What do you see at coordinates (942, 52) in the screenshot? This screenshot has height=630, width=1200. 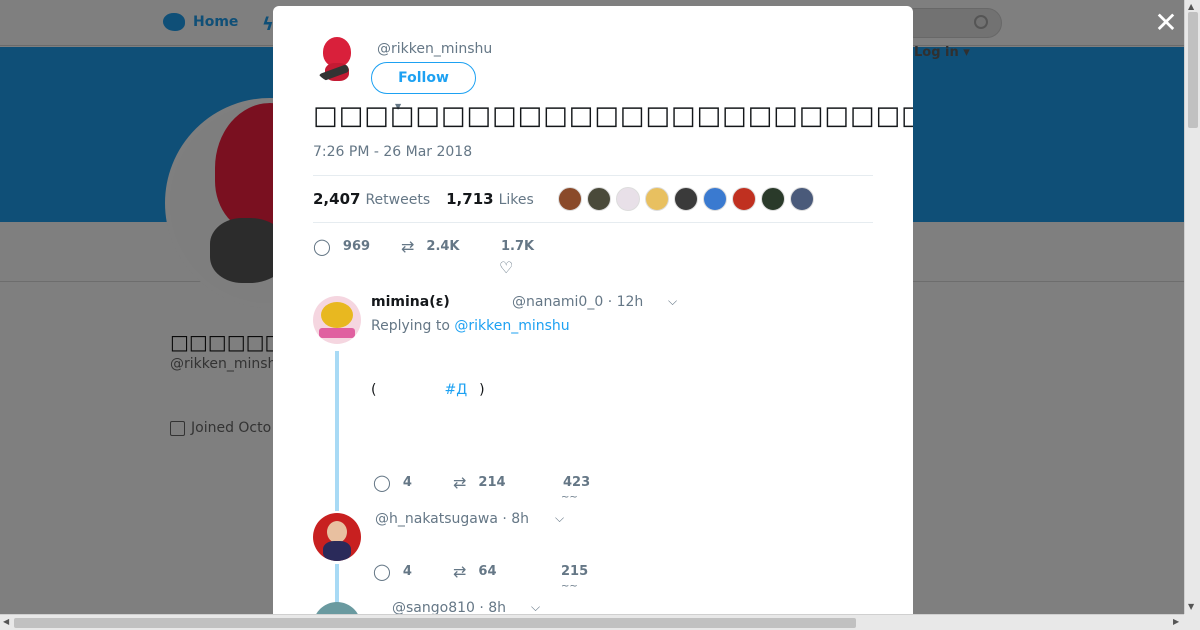 I see `login-link: Log in ▾` at bounding box center [942, 52].